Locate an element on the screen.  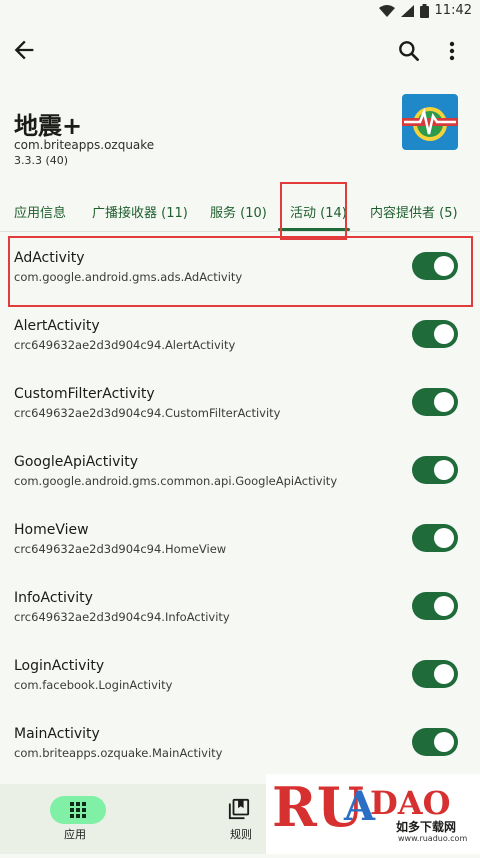
back-arrow-icon is located at coordinates (24, 50).